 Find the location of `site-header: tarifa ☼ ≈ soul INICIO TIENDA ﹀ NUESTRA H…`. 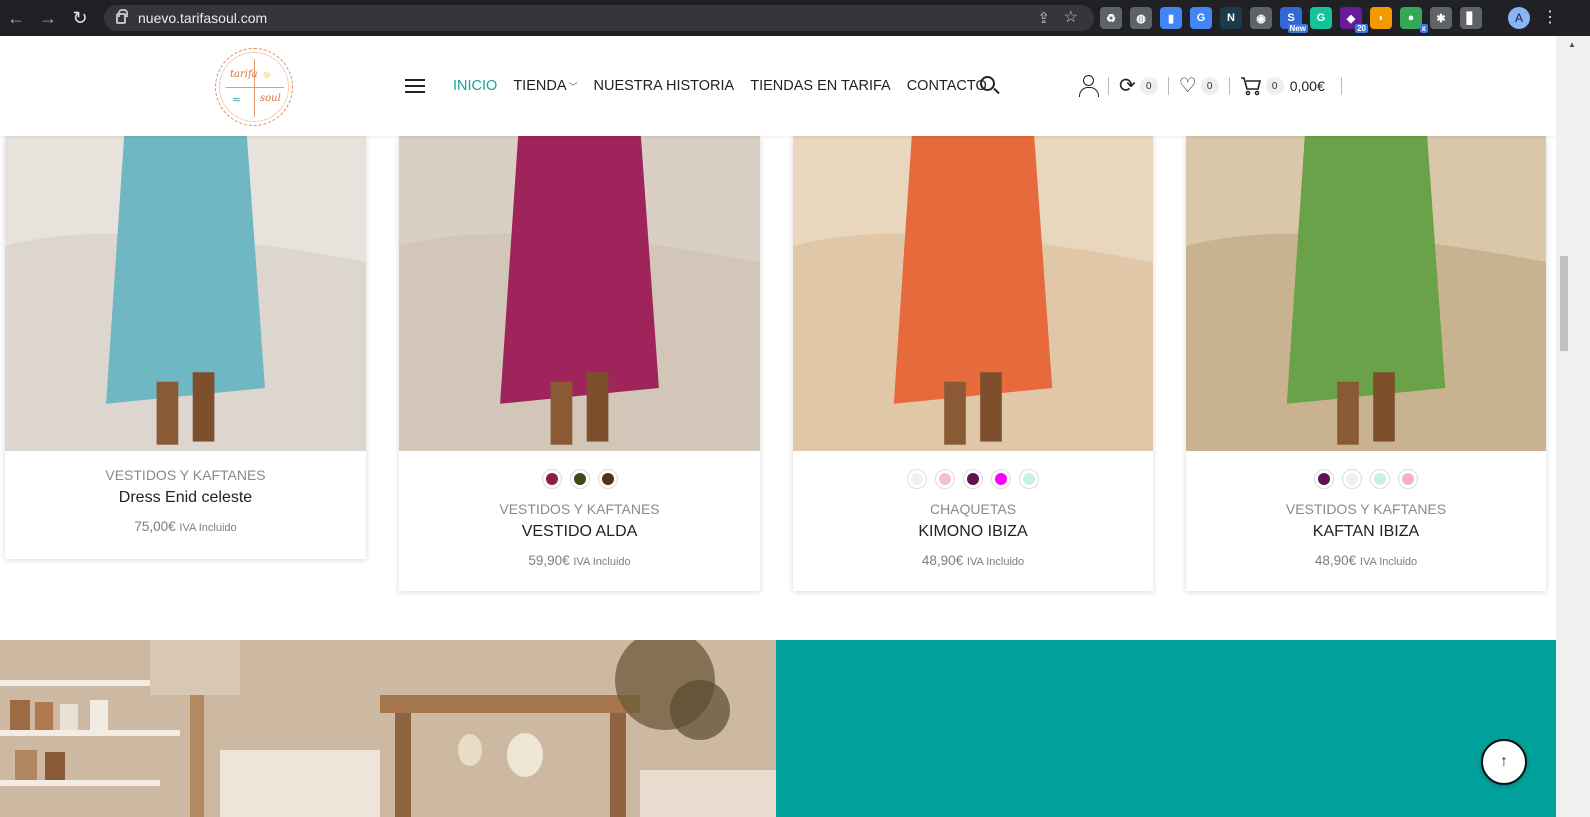

site-header: tarifa ☼ ≈ soul INICIO TIENDA ﹀ NUESTRA H… is located at coordinates (778, 86).